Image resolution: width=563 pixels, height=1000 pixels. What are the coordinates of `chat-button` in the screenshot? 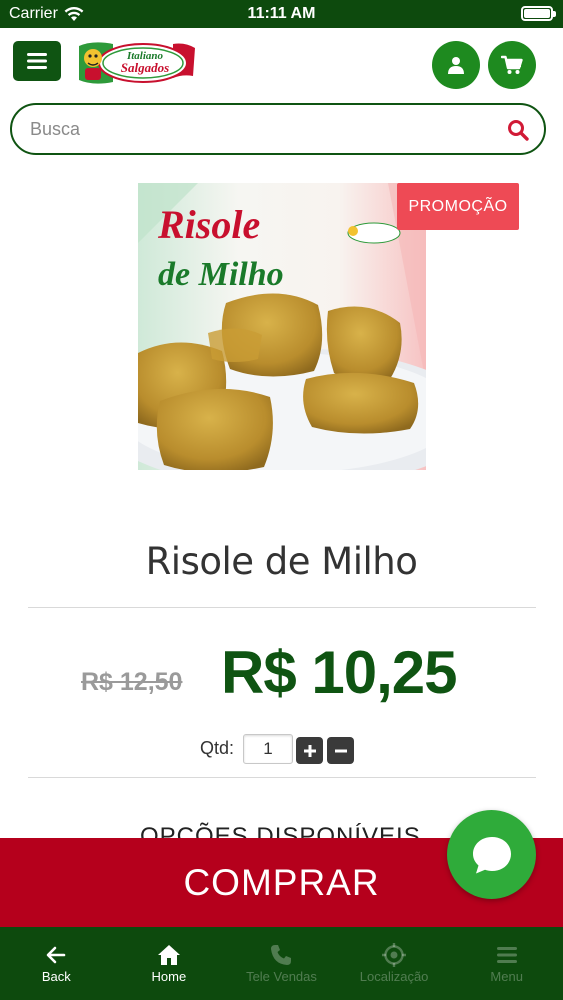 It's located at (491, 854).